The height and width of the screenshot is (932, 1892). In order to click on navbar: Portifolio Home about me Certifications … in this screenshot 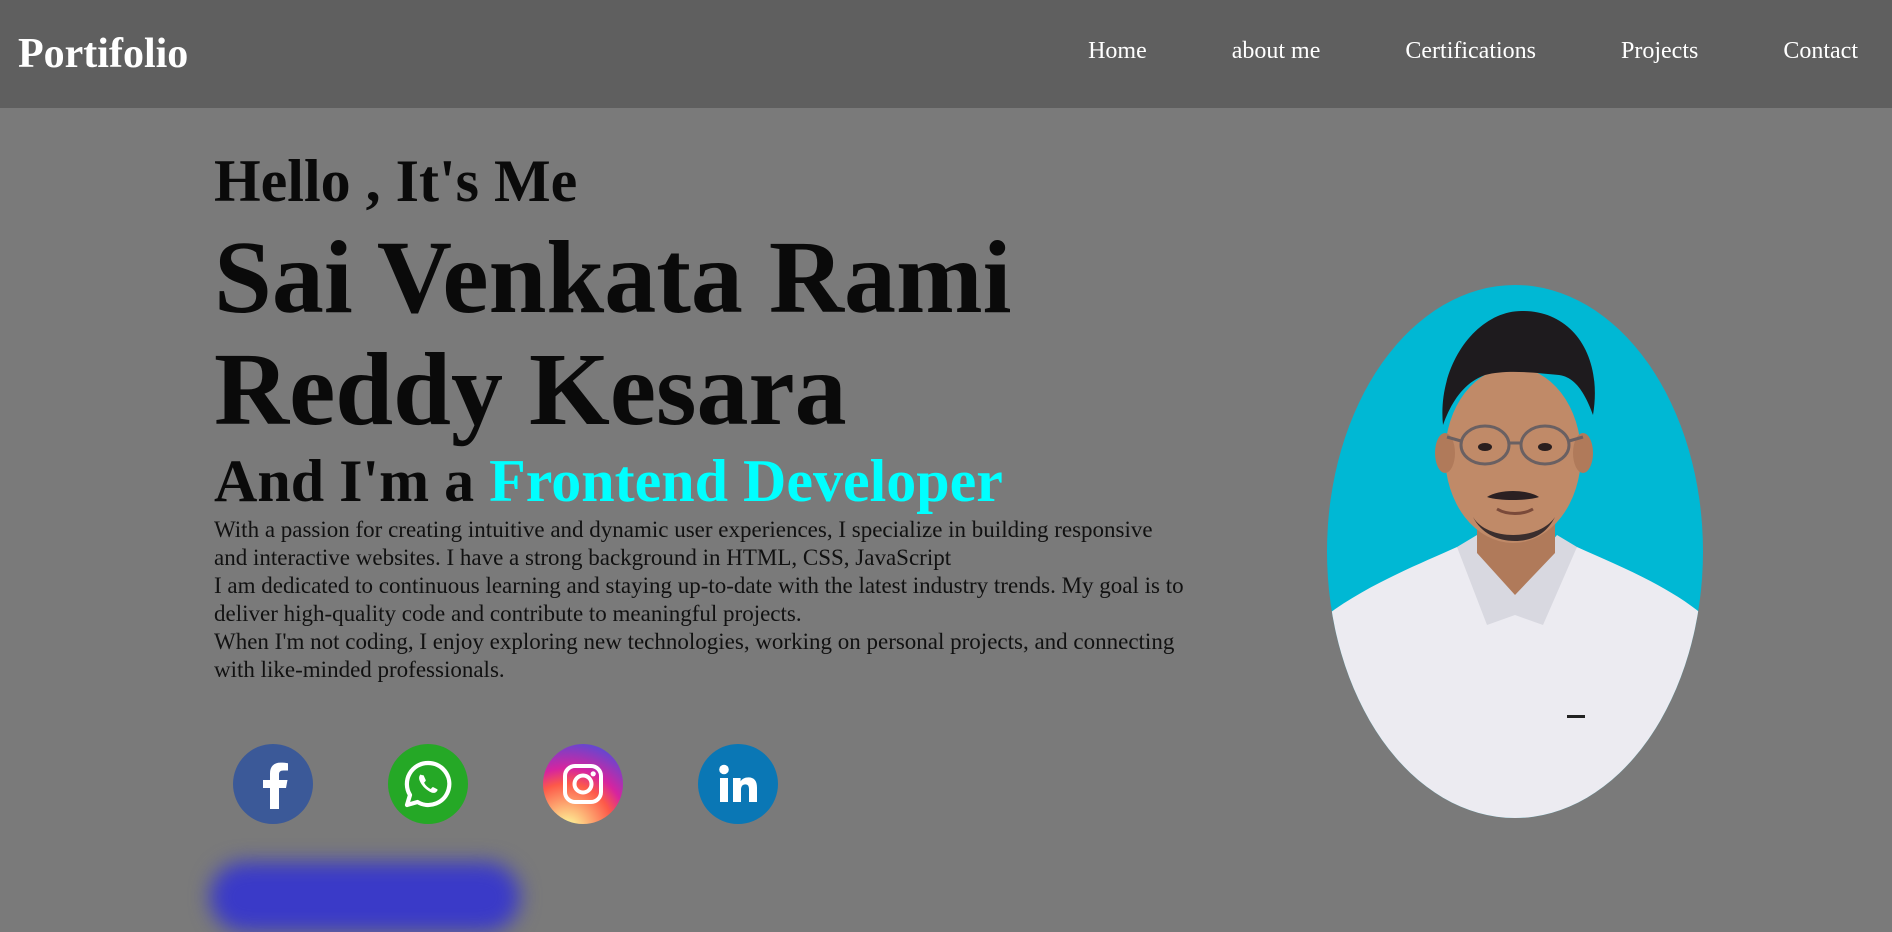, I will do `click(946, 54)`.